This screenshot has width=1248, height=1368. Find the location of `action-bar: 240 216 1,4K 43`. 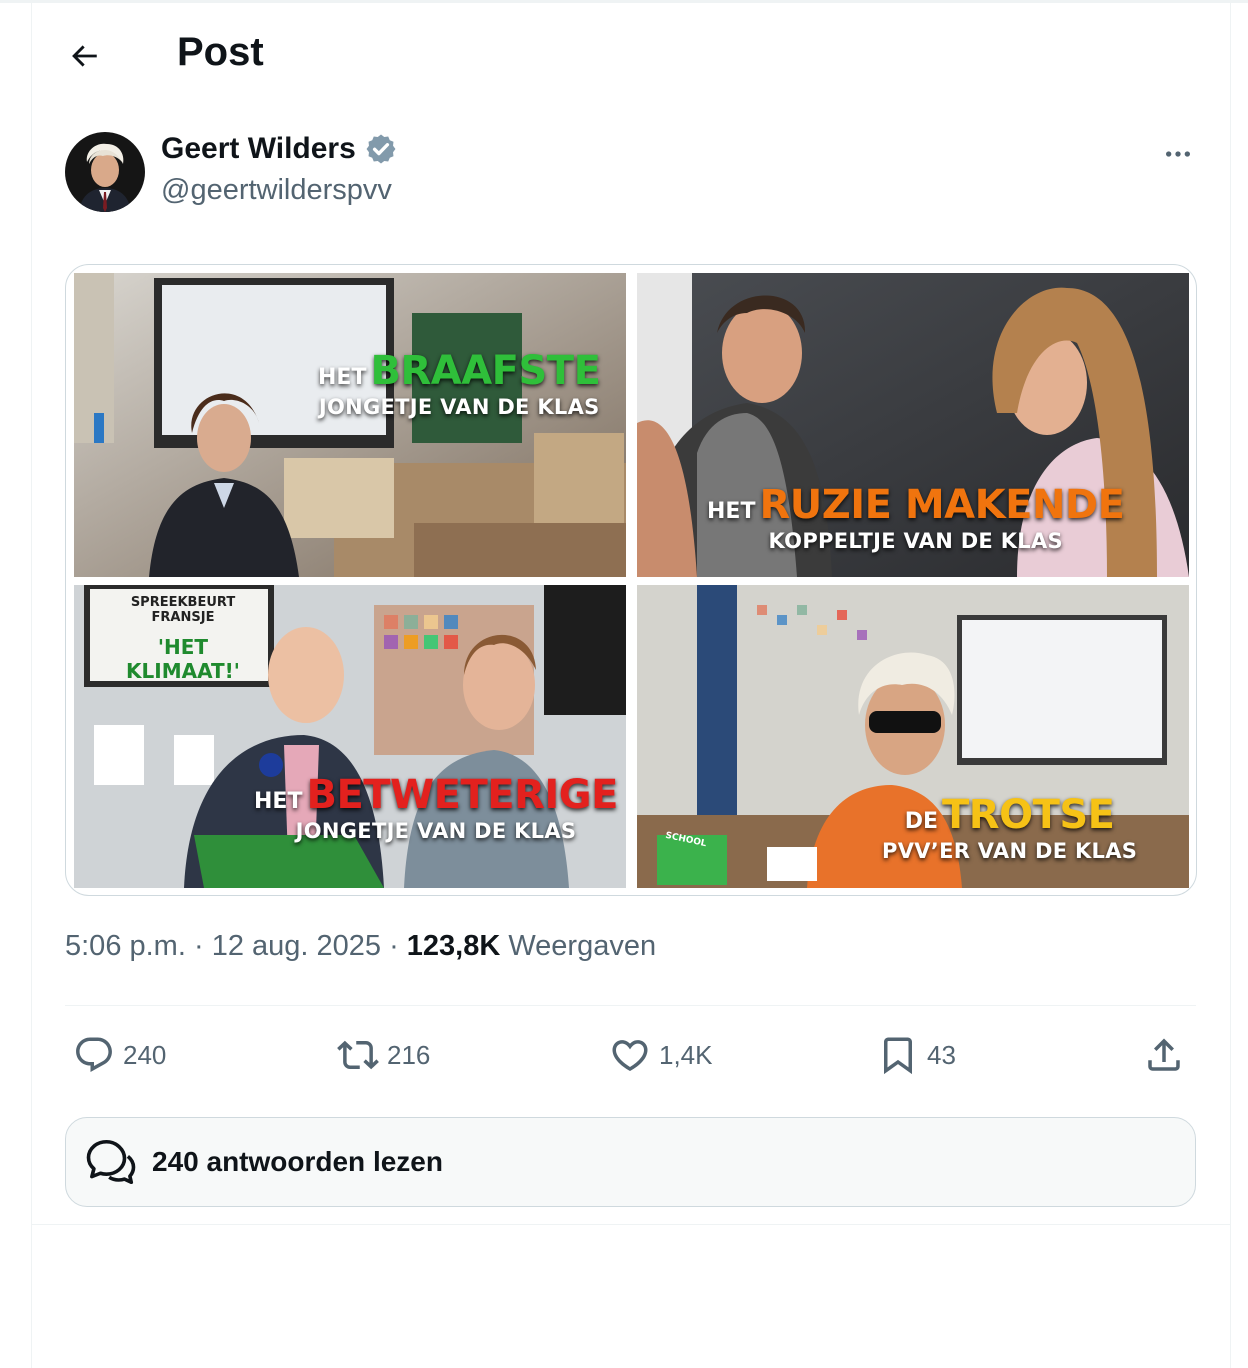

action-bar: 240 216 1,4K 43 is located at coordinates (630, 1055).